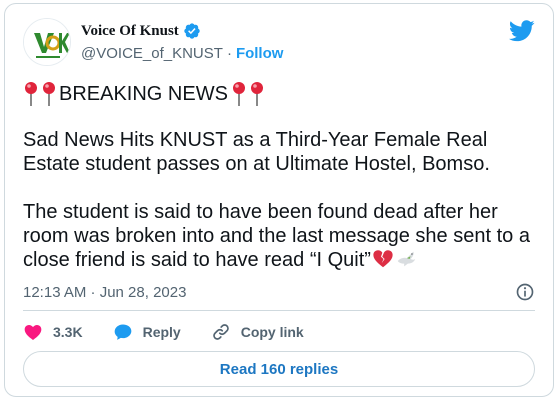 The image size is (560, 404). What do you see at coordinates (143, 94) in the screenshot?
I see `tweet-headline: BREAKING NEWS` at bounding box center [143, 94].